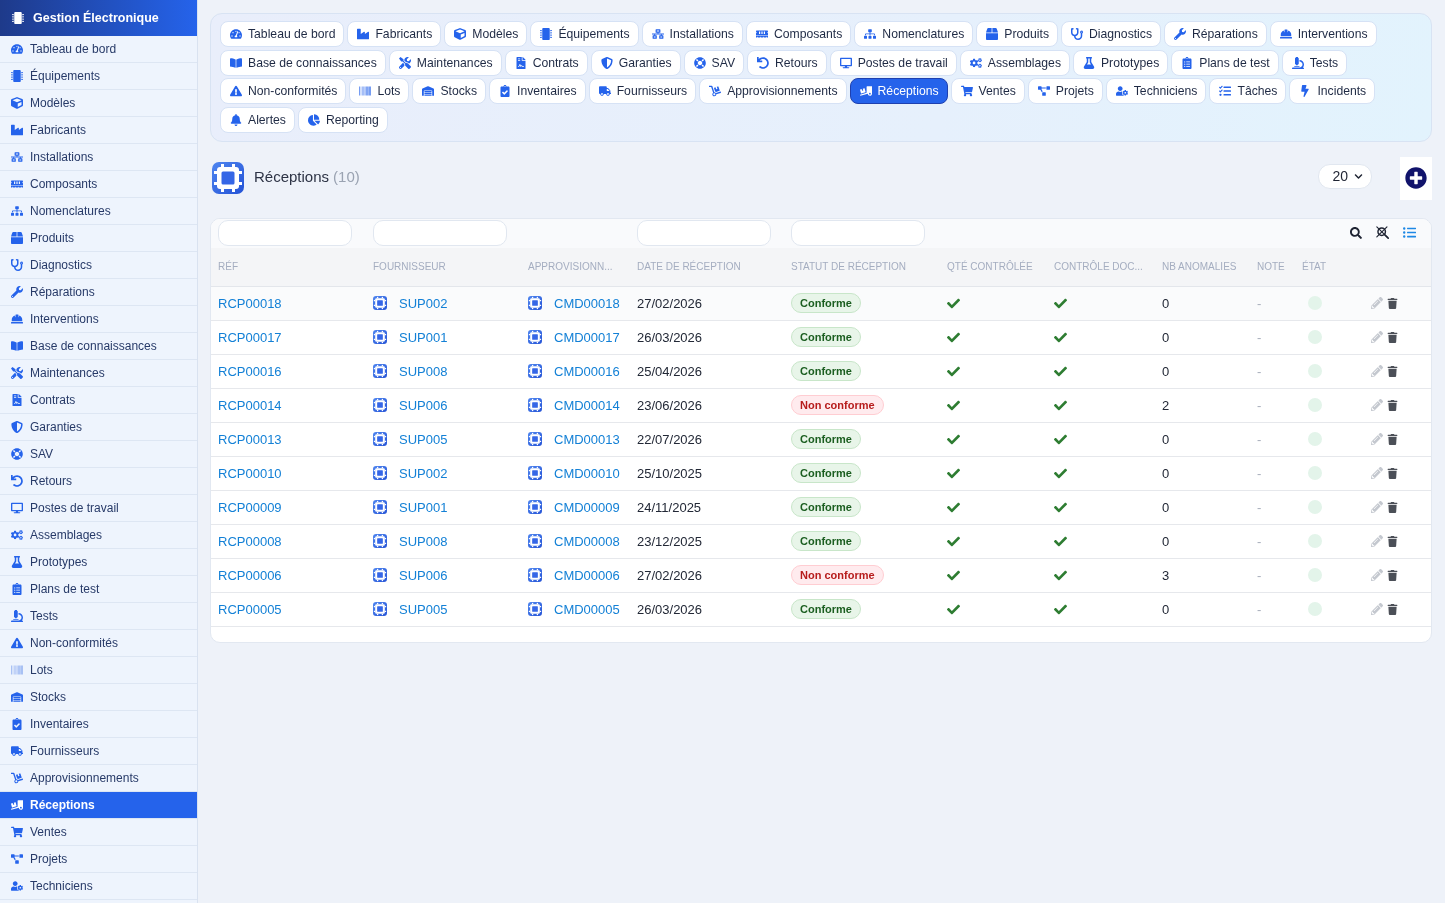 The width and height of the screenshot is (1445, 903). Describe the element at coordinates (98, 373) in the screenshot. I see `sidebar-item: Maintenances` at that location.